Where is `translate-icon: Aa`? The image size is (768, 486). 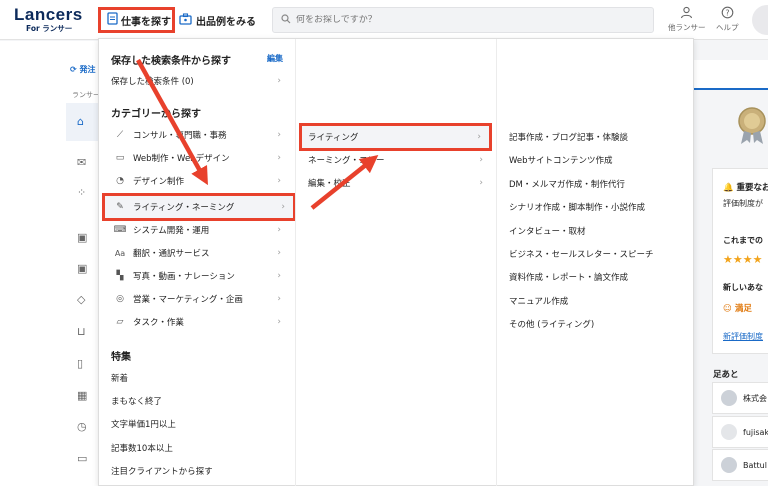 translate-icon: Aa is located at coordinates (120, 253).